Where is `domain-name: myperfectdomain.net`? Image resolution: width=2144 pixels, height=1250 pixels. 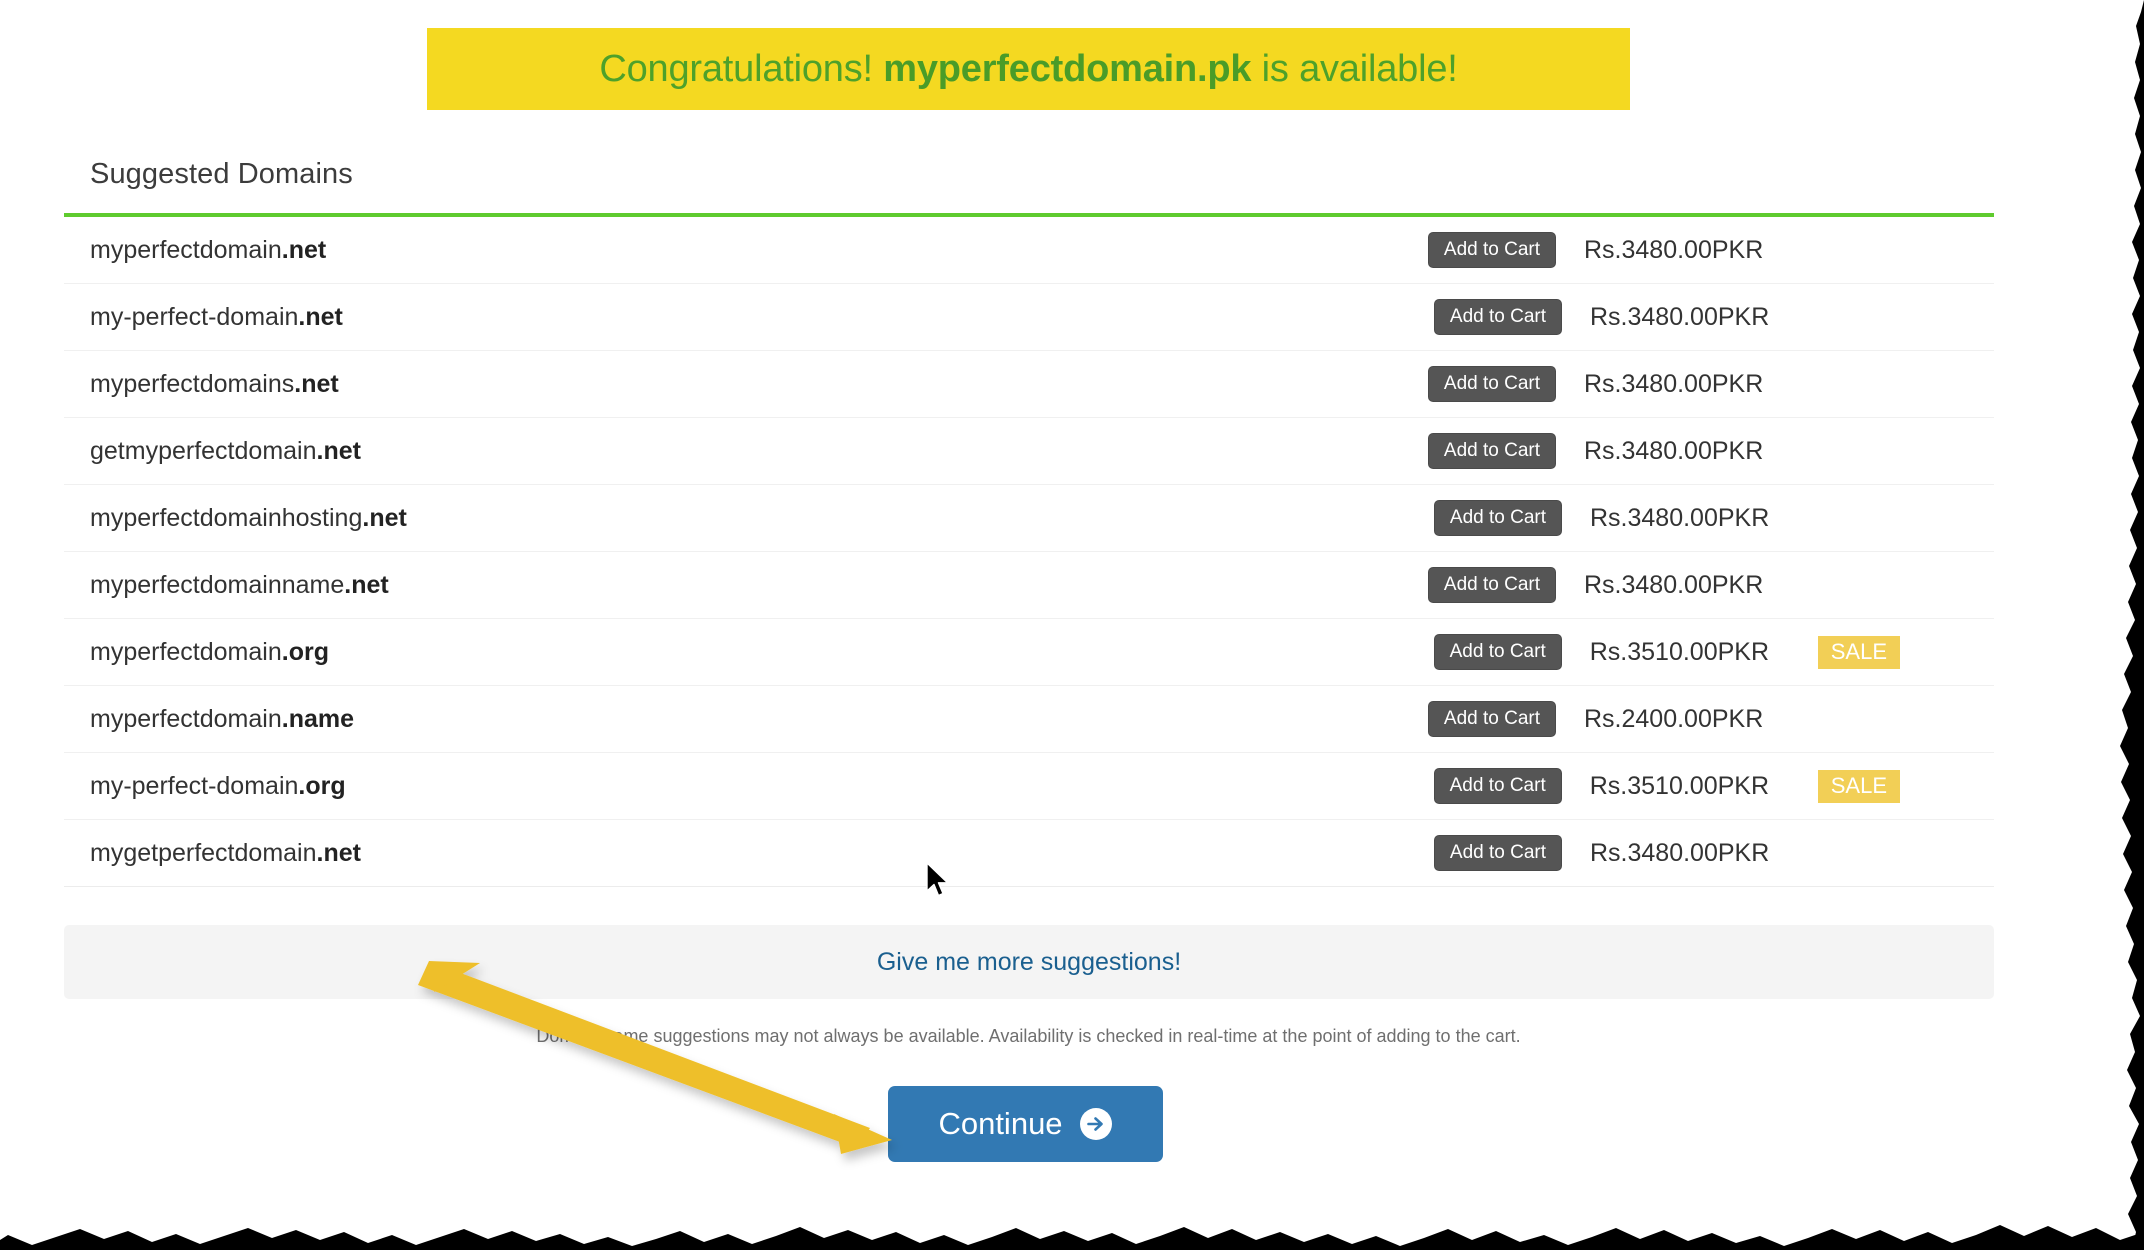
domain-name: myperfectdomain.net is located at coordinates (208, 250).